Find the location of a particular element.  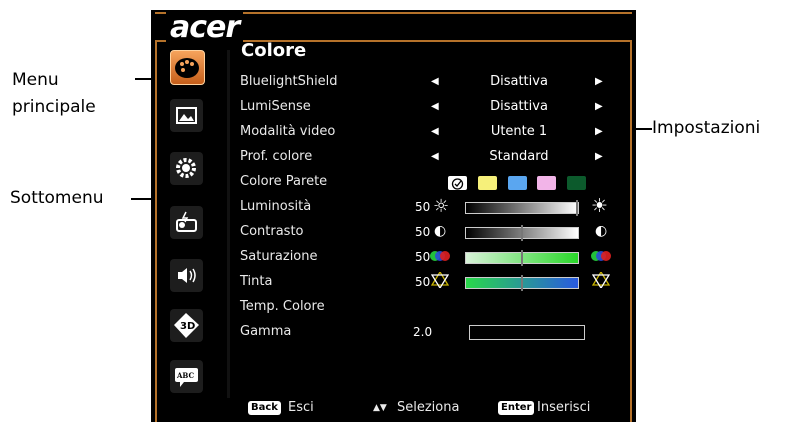

footer-esci-label: Esci is located at coordinates (301, 407).